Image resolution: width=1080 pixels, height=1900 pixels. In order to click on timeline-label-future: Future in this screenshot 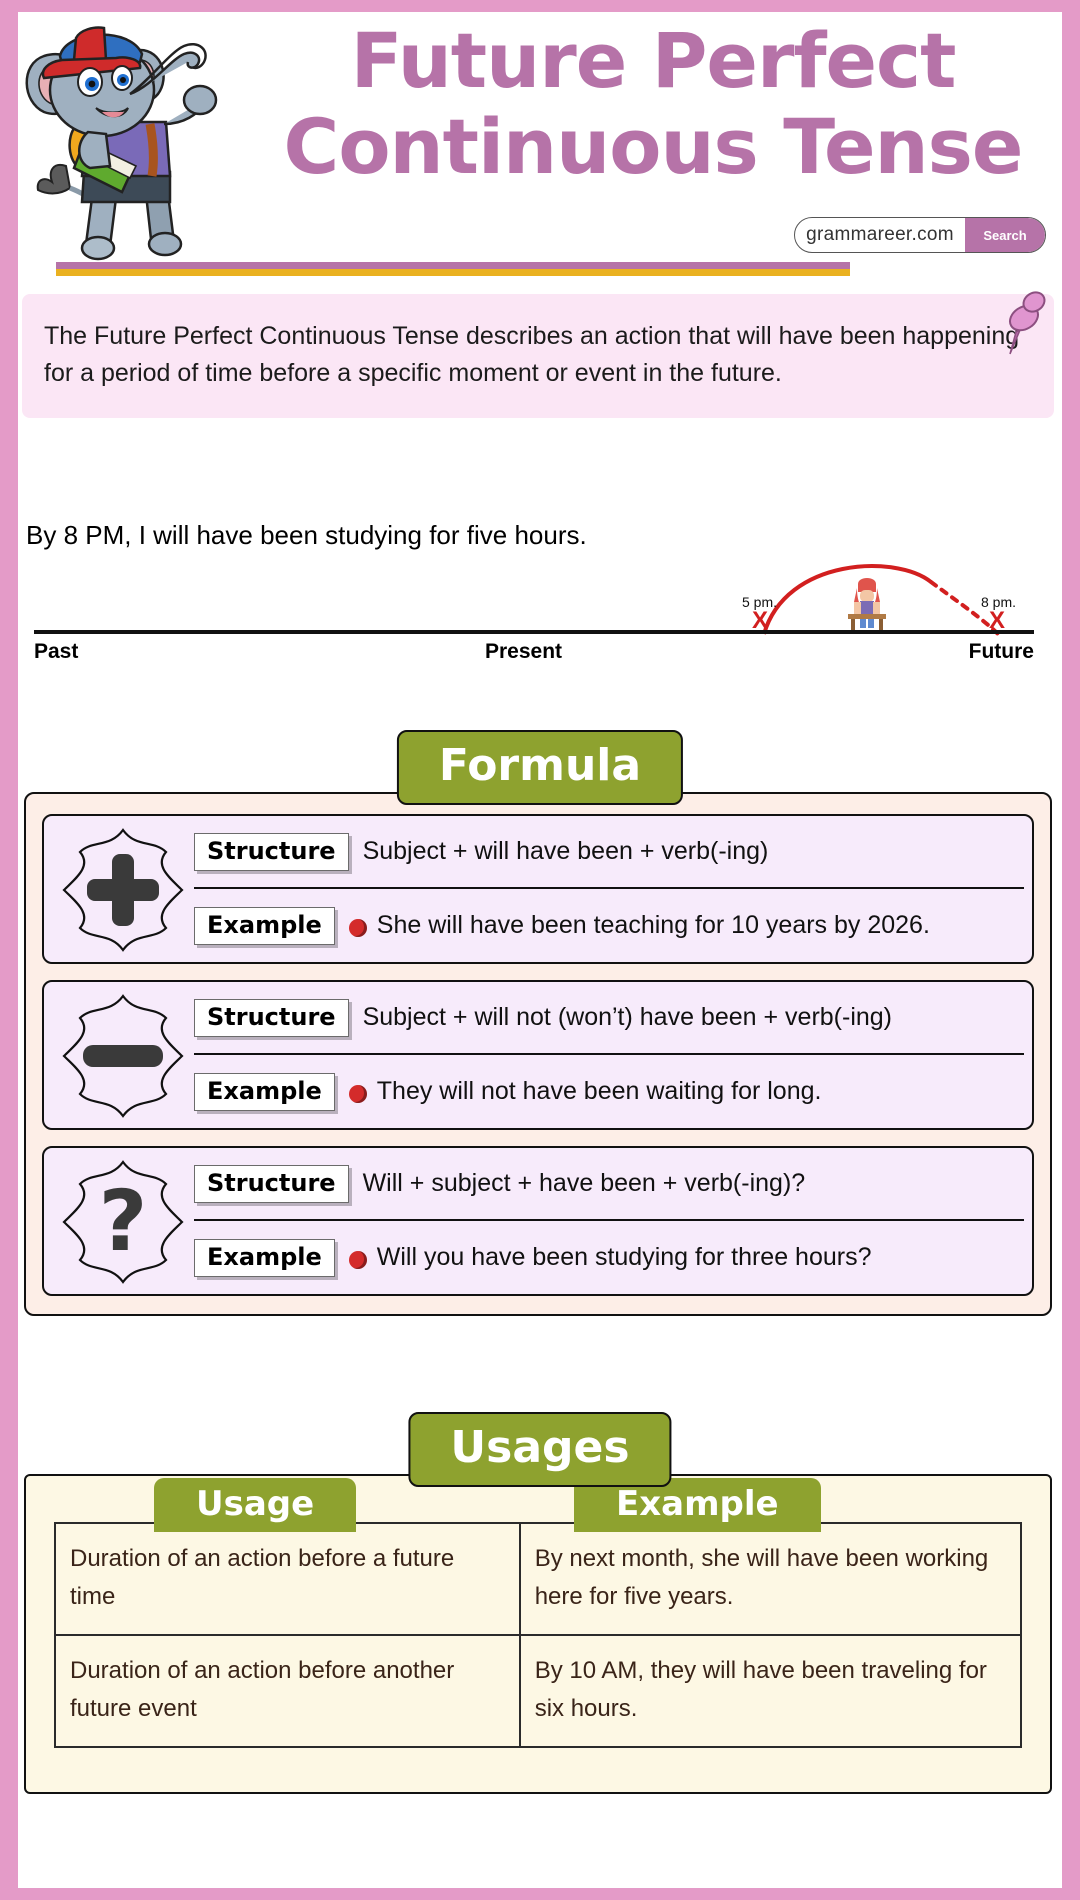, I will do `click(1001, 651)`.